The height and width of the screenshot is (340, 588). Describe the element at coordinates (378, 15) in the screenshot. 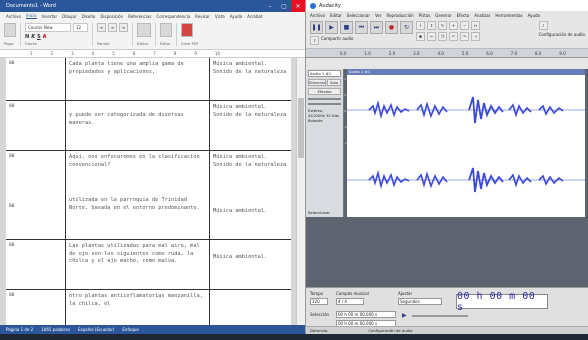

I see `menu-ver: Ver` at that location.